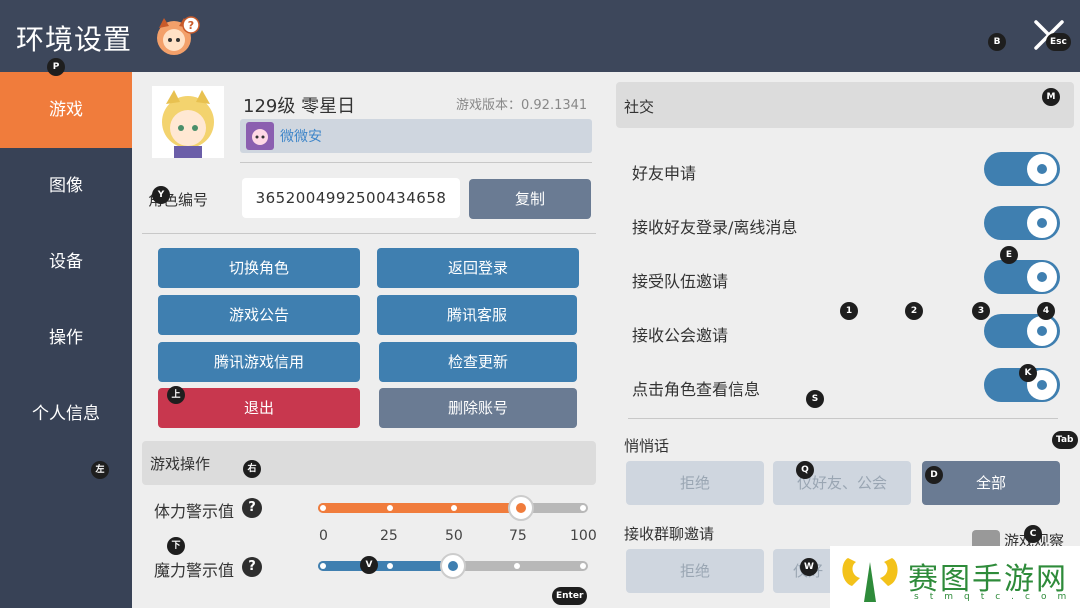  Describe the element at coordinates (478, 268) in the screenshot. I see `back-to-login-button: 返回登录` at that location.